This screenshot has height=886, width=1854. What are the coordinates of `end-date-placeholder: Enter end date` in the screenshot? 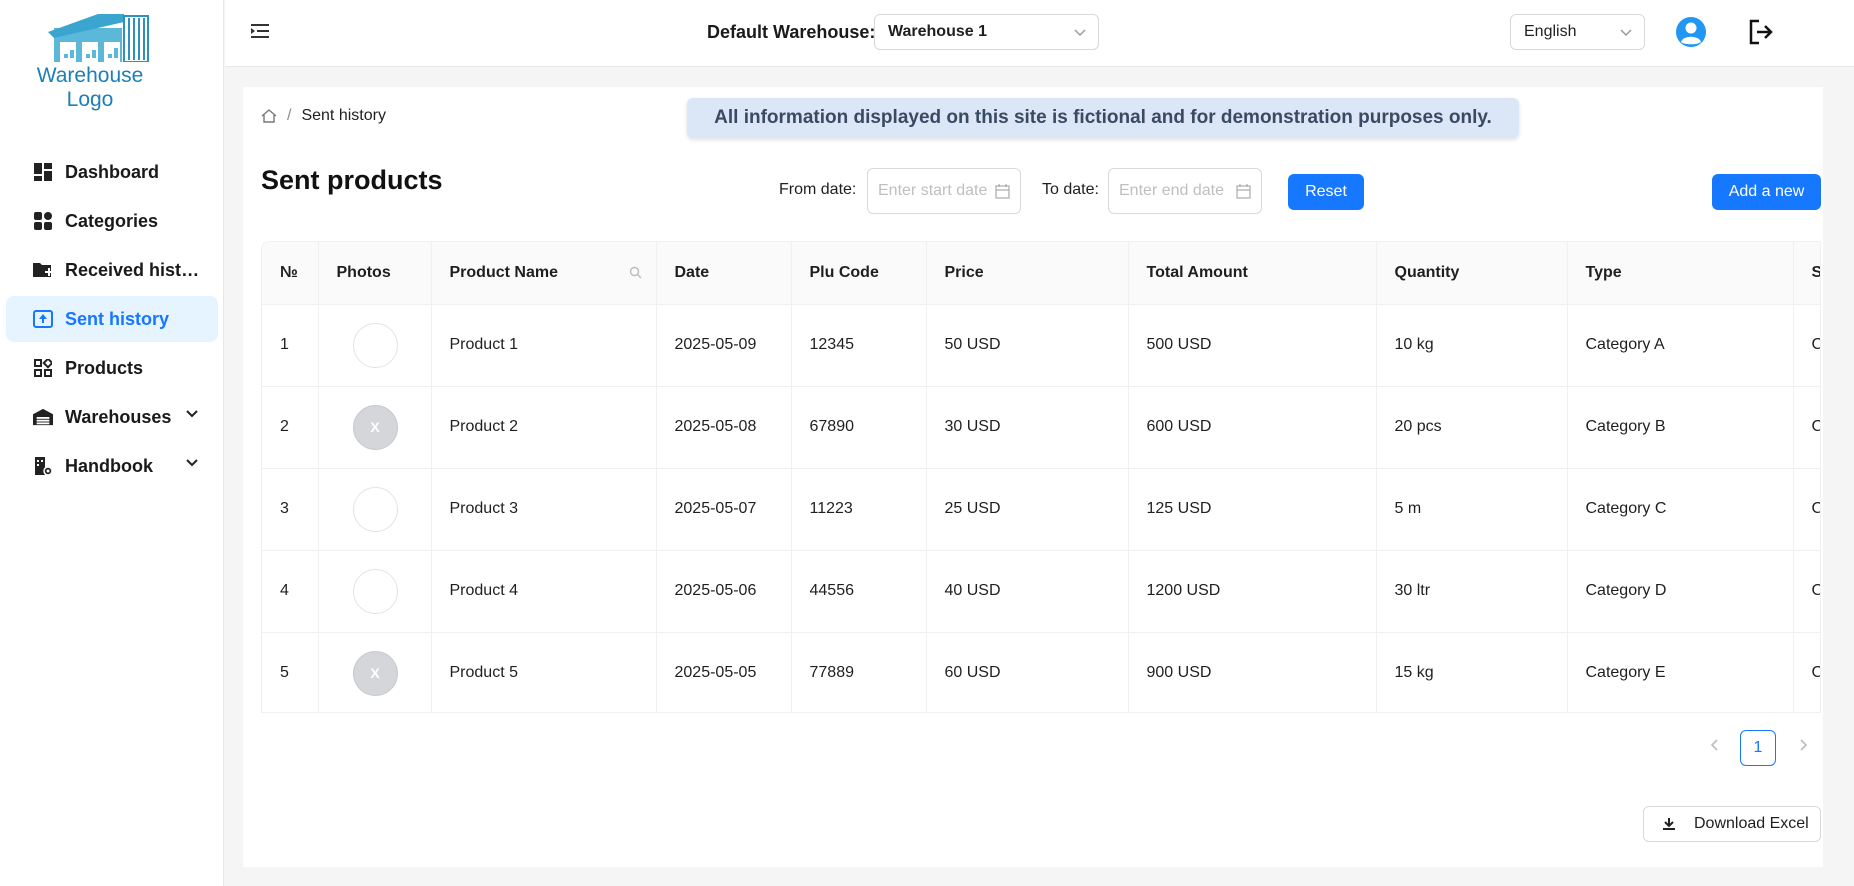 It's located at (1171, 190).